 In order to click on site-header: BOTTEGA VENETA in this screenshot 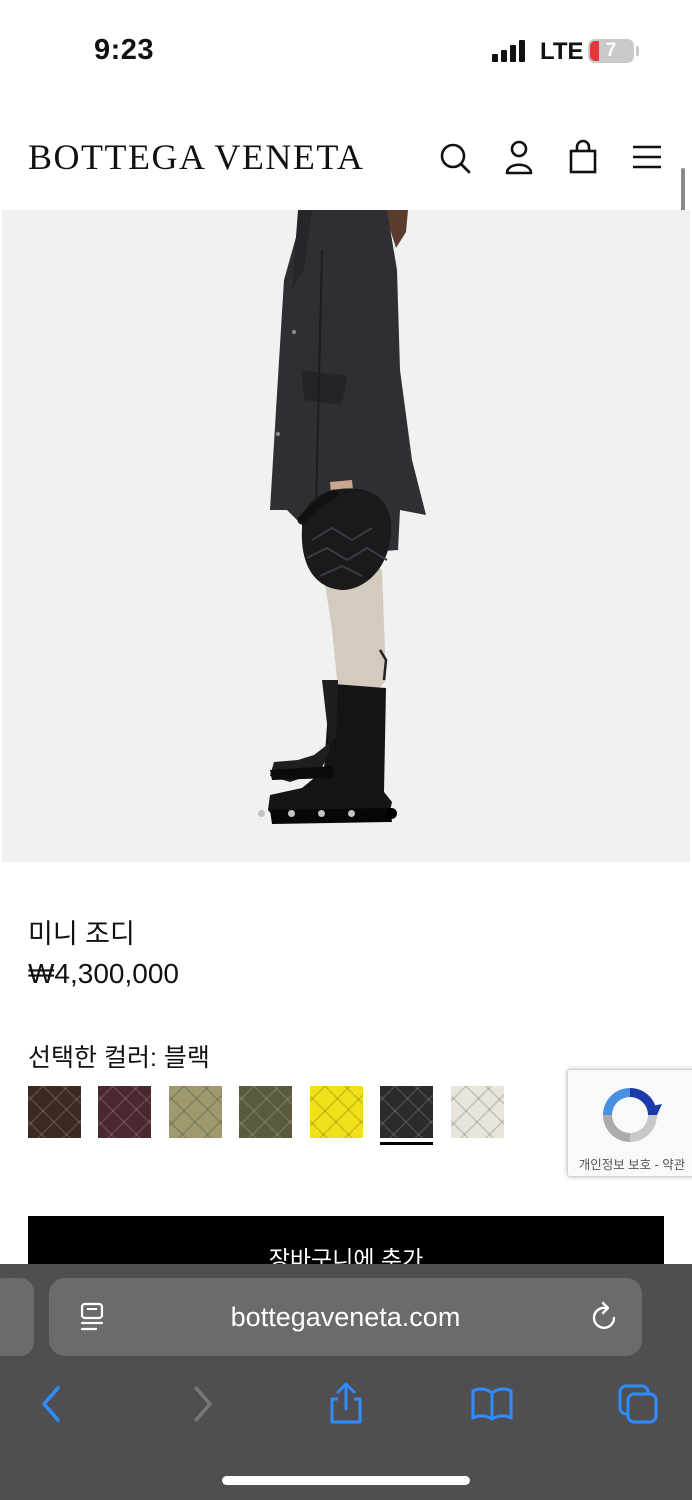, I will do `click(346, 155)`.